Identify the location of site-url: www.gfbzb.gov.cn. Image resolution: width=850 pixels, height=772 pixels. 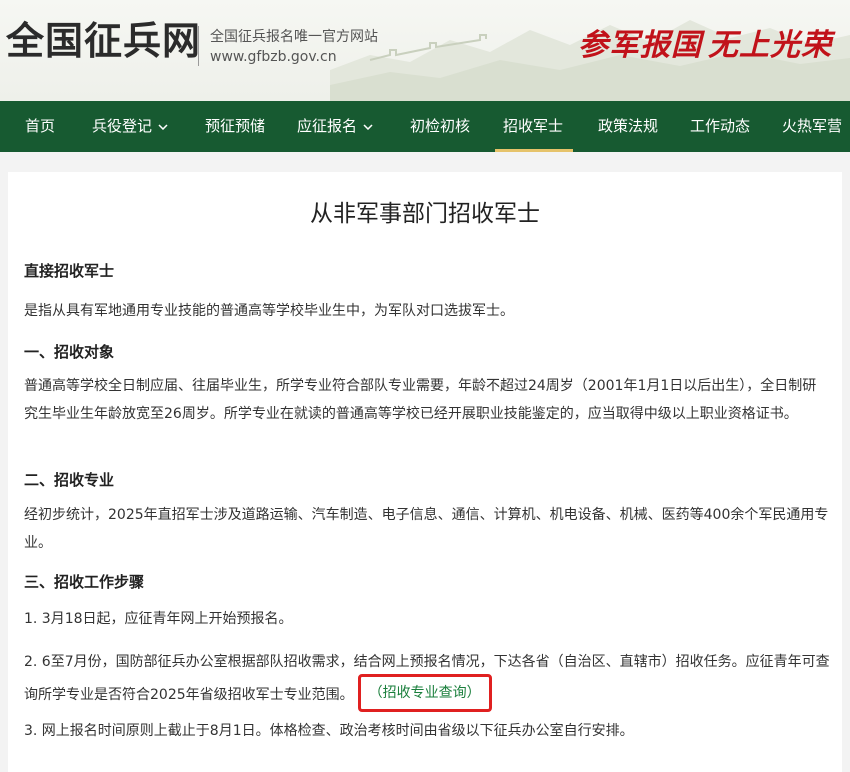
(273, 57).